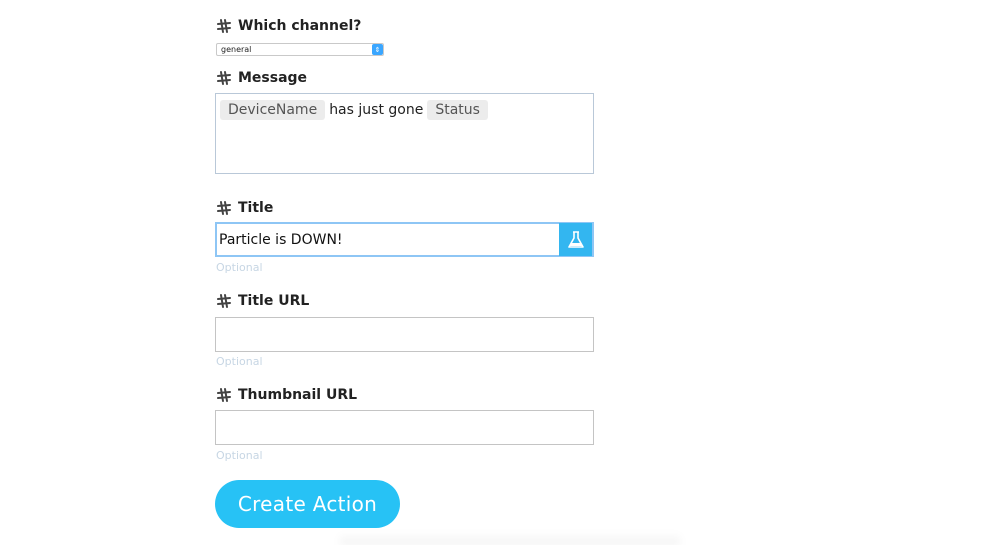  I want to click on message-static-text: has just gone, so click(376, 110).